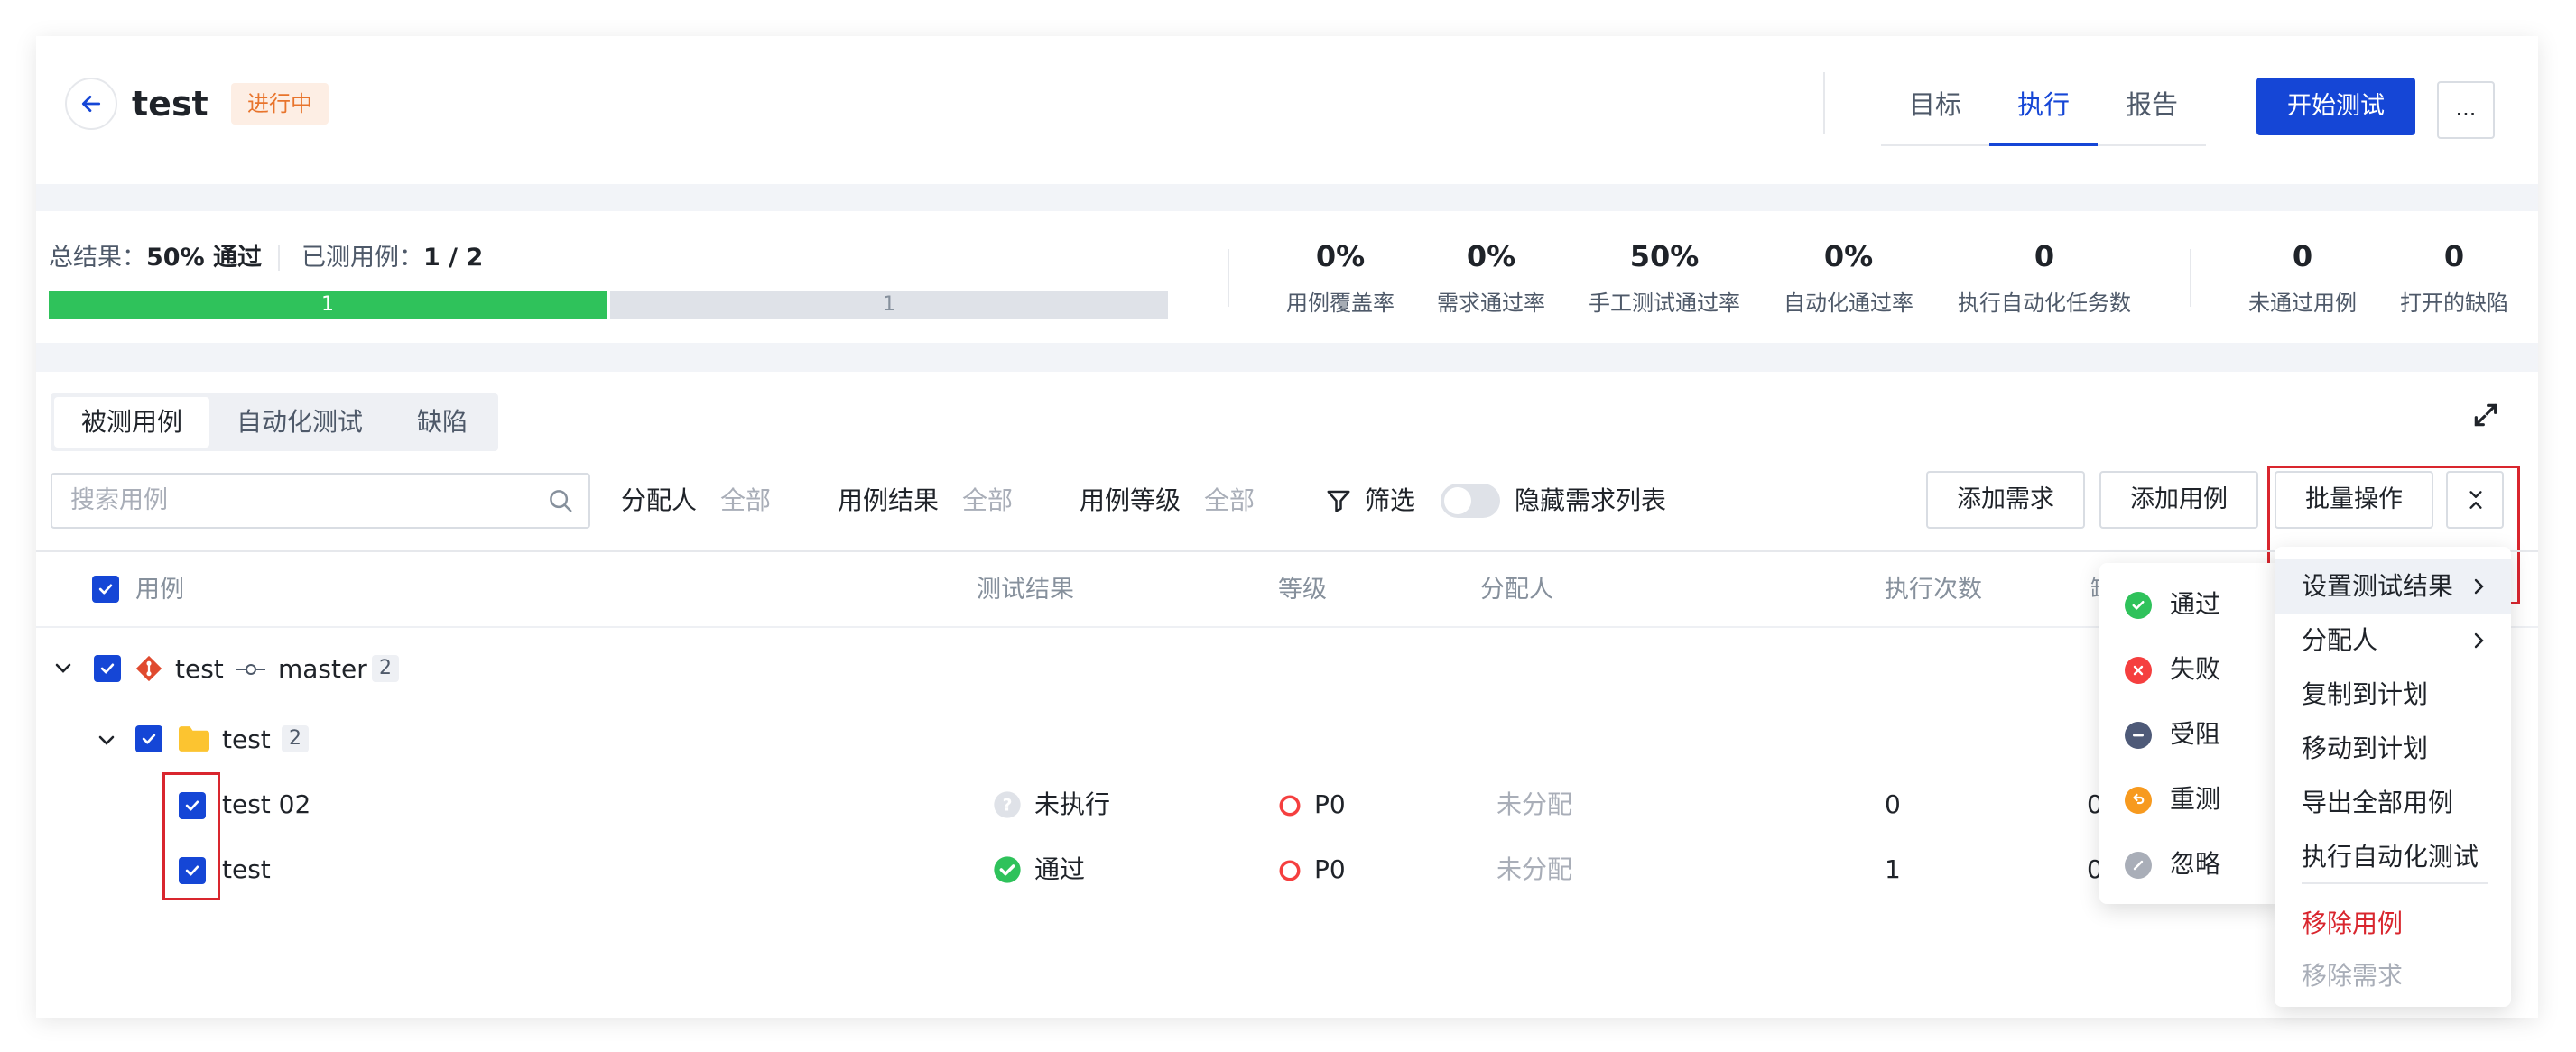 Image resolution: width=2576 pixels, height=1052 pixels. I want to click on column-header-result: 测试结果, so click(1025, 590).